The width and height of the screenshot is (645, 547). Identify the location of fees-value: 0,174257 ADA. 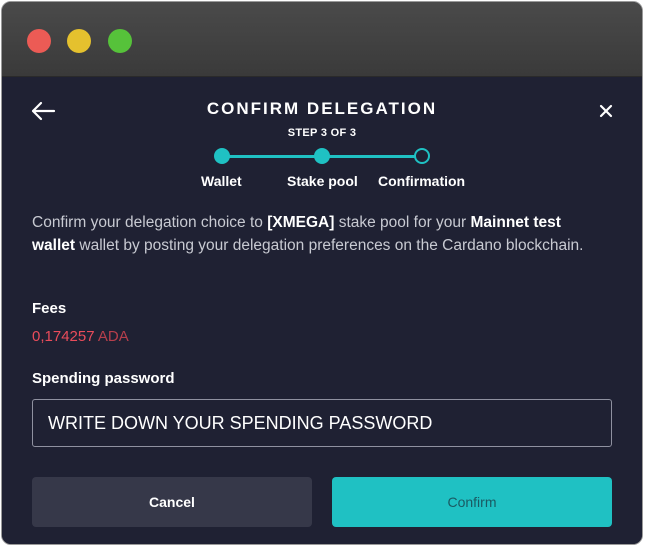
(80, 336).